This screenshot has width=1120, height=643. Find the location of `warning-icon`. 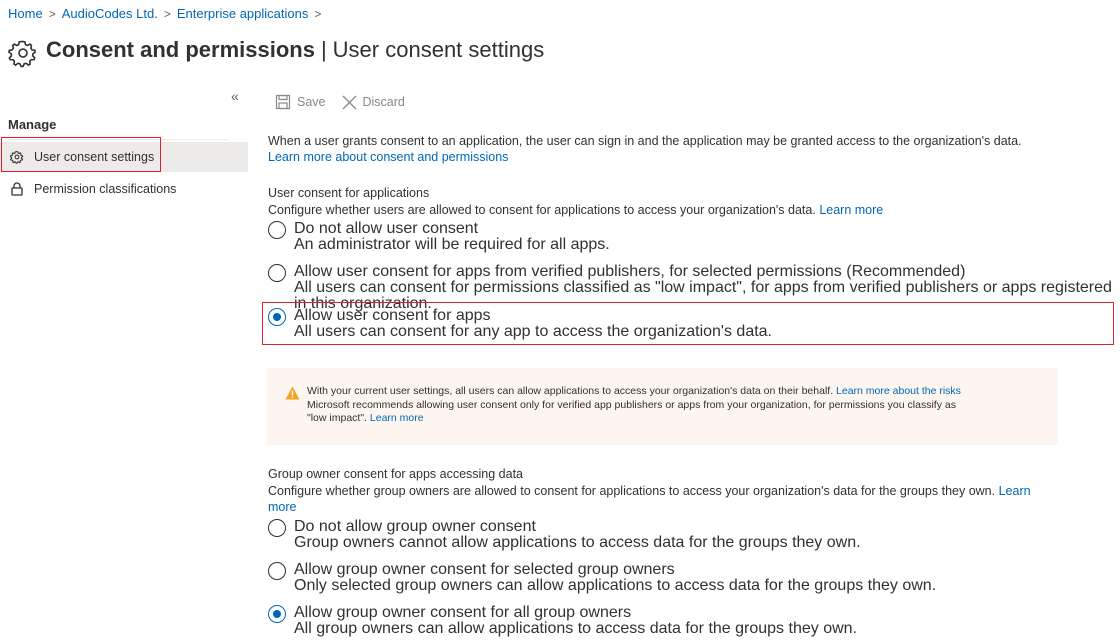

warning-icon is located at coordinates (292, 393).